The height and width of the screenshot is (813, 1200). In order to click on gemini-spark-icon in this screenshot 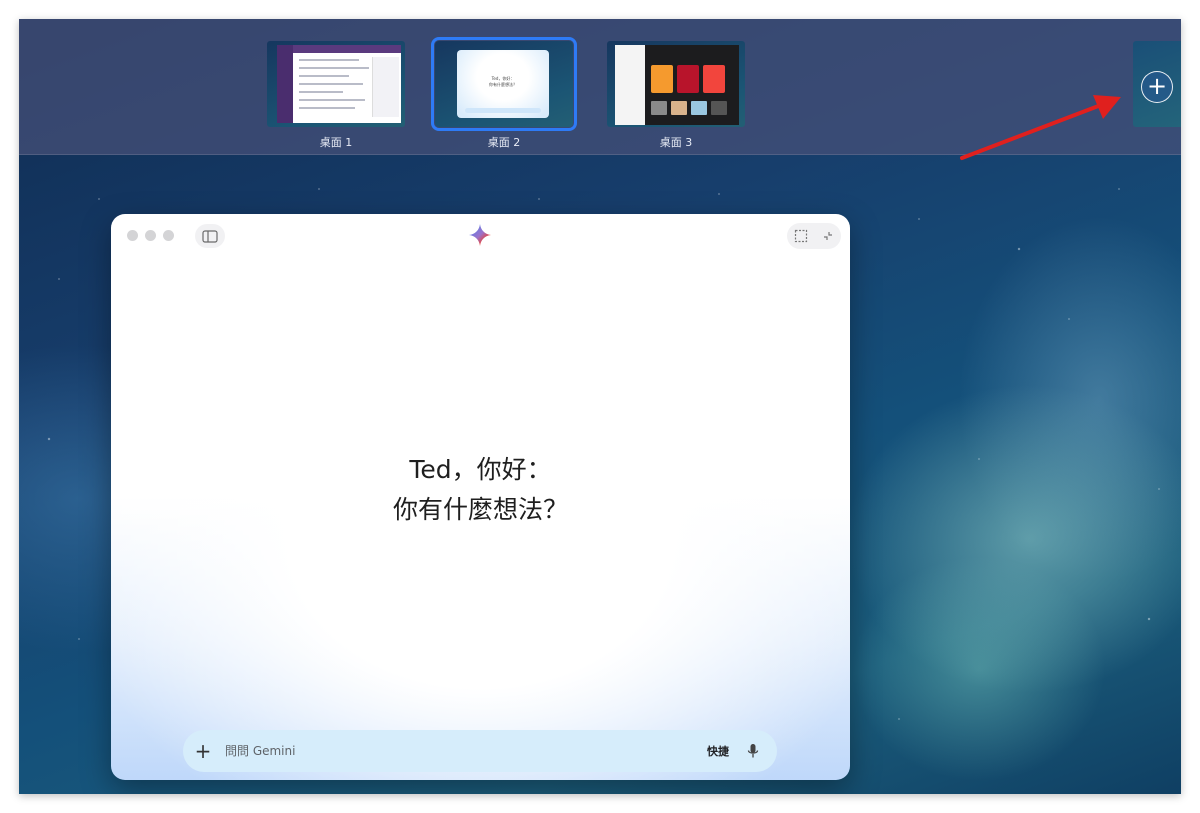, I will do `click(480, 235)`.